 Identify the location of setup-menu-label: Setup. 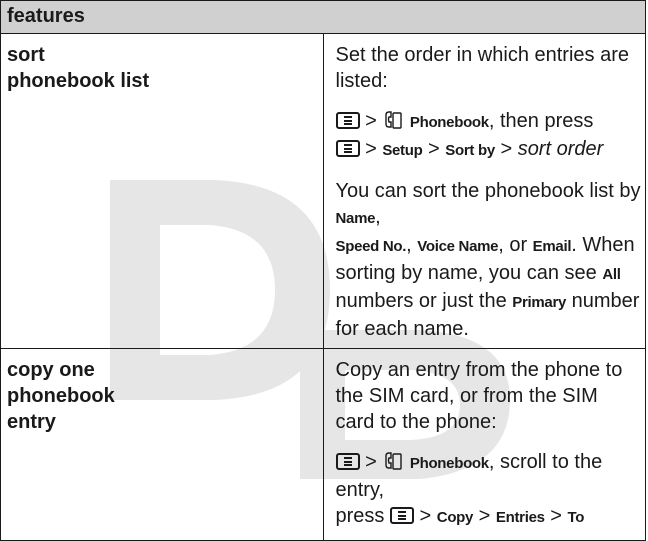
(402, 150).